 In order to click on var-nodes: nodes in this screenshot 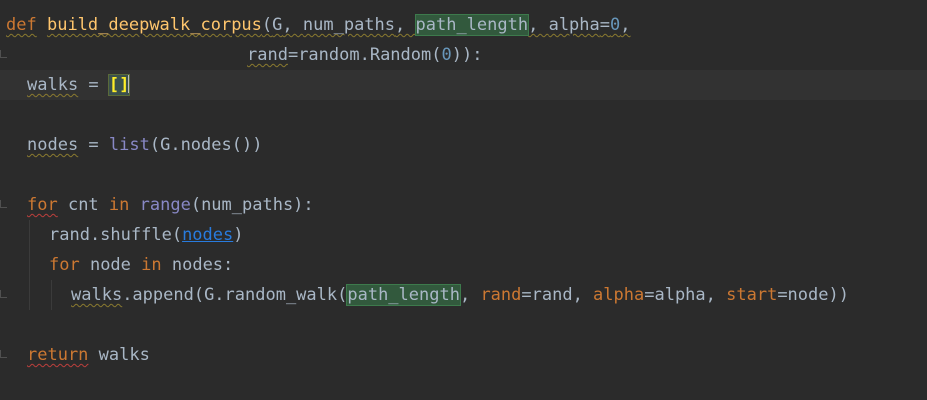, I will do `click(53, 145)`.